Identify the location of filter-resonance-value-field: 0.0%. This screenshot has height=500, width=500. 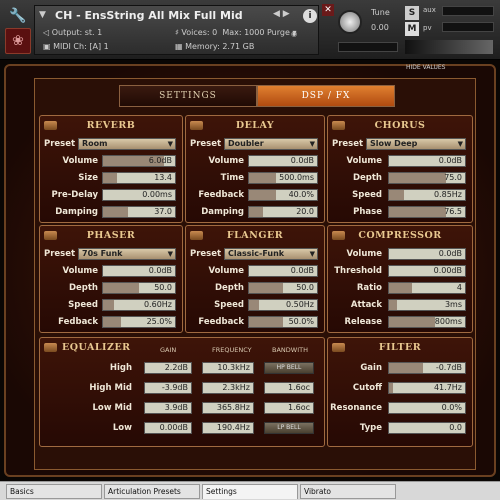
(427, 408).